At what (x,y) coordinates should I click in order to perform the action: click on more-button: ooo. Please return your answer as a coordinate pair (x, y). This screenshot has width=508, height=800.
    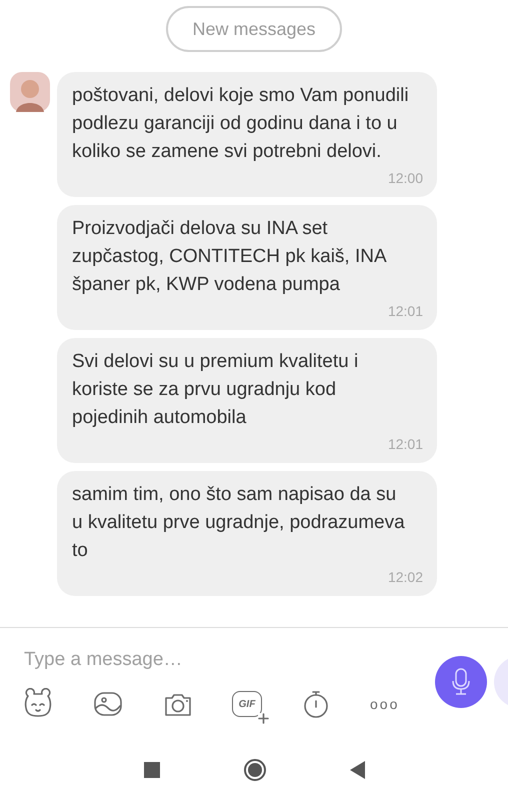
    Looking at the image, I should click on (385, 704).